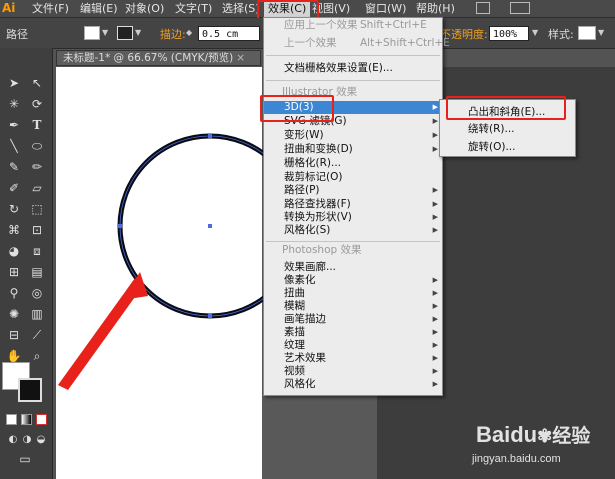 This screenshot has width=615, height=479. What do you see at coordinates (210, 136) in the screenshot?
I see `anchor-point-top` at bounding box center [210, 136].